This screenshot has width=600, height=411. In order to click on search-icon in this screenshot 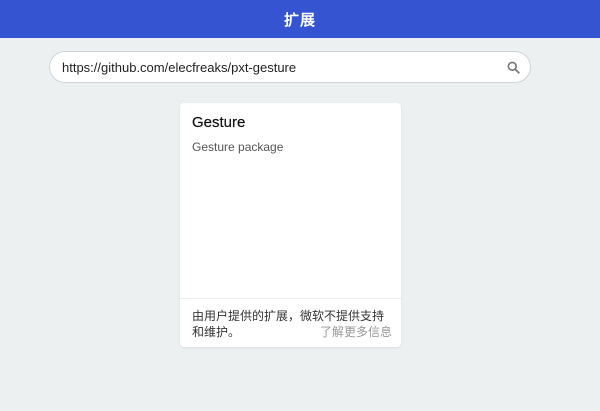, I will do `click(513, 67)`.